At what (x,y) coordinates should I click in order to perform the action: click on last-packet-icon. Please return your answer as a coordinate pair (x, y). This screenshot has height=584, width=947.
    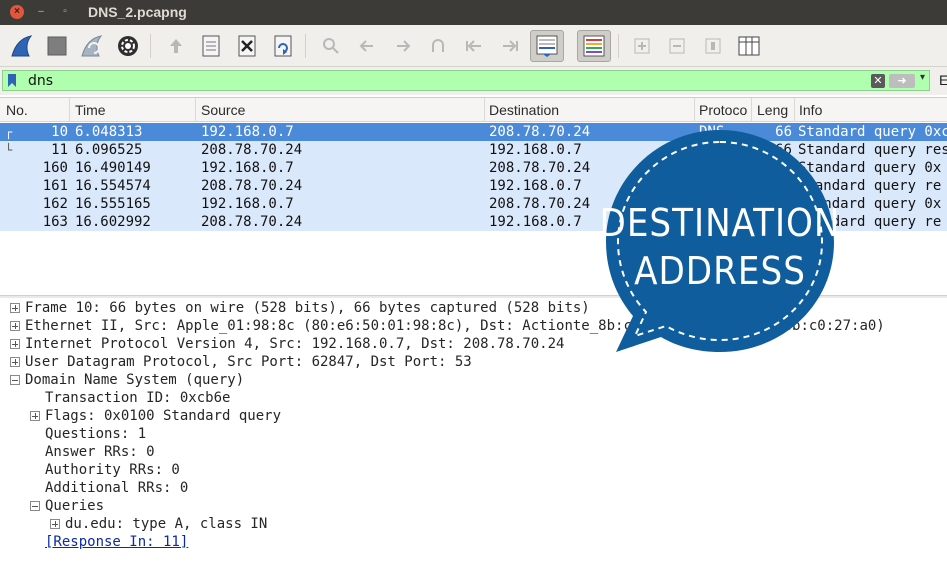
    Looking at the image, I should click on (510, 46).